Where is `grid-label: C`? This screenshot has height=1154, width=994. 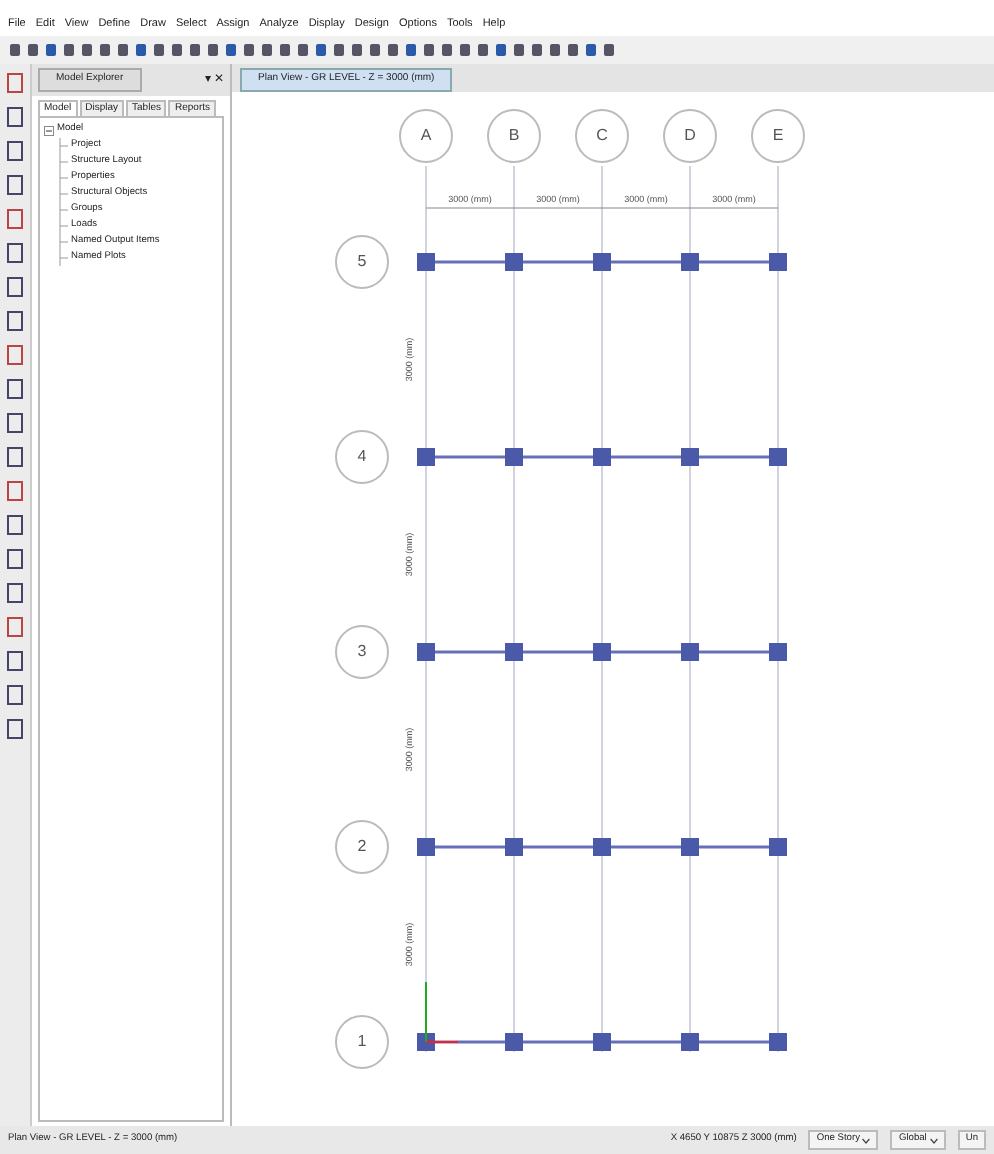 grid-label: C is located at coordinates (602, 134).